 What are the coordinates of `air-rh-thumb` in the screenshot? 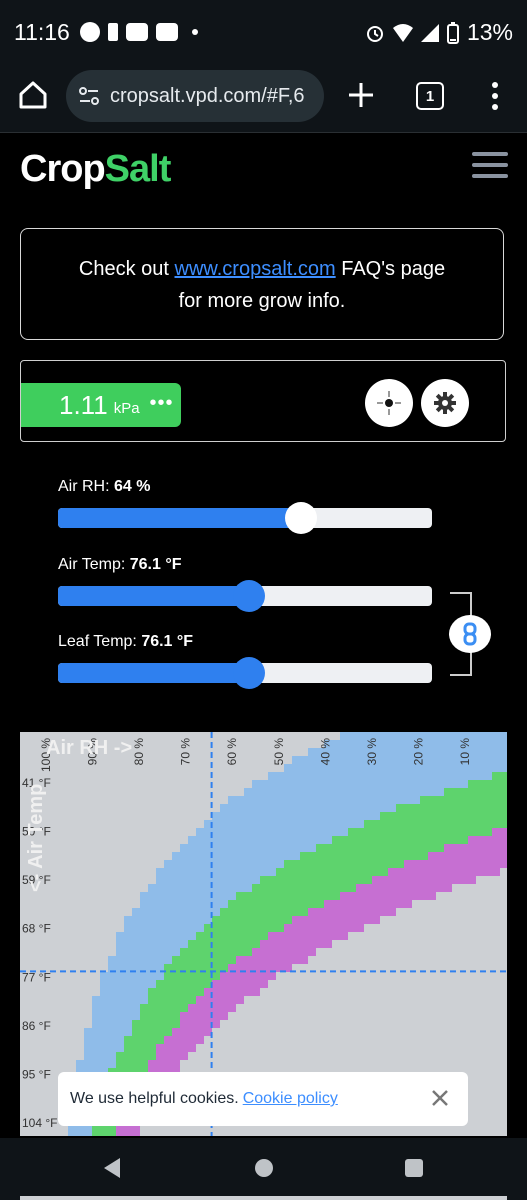 It's located at (301, 518).